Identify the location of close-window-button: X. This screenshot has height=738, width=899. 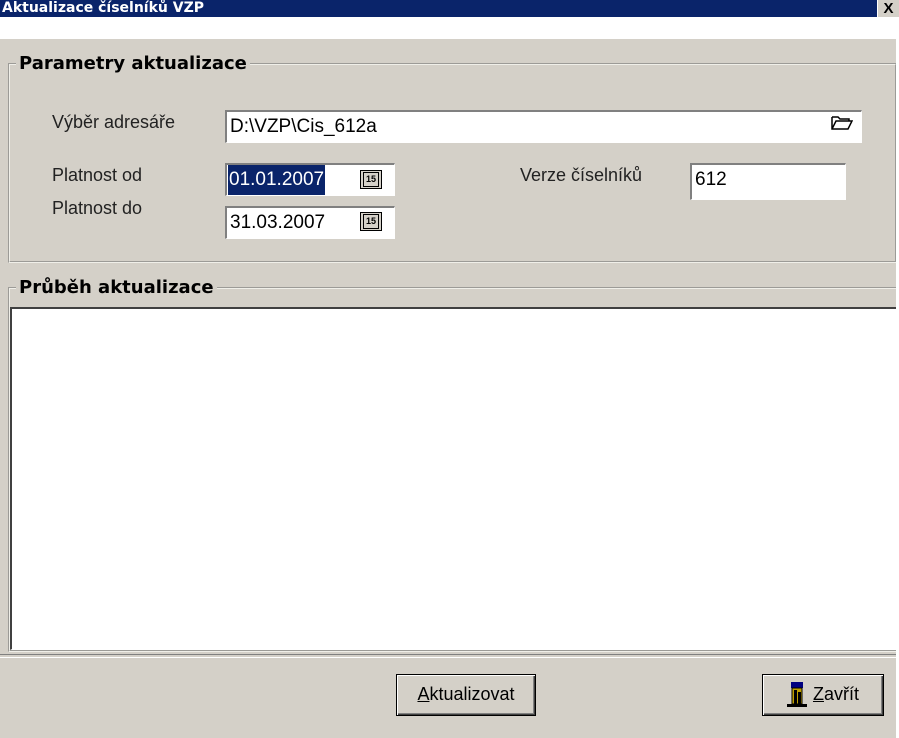
(888, 8).